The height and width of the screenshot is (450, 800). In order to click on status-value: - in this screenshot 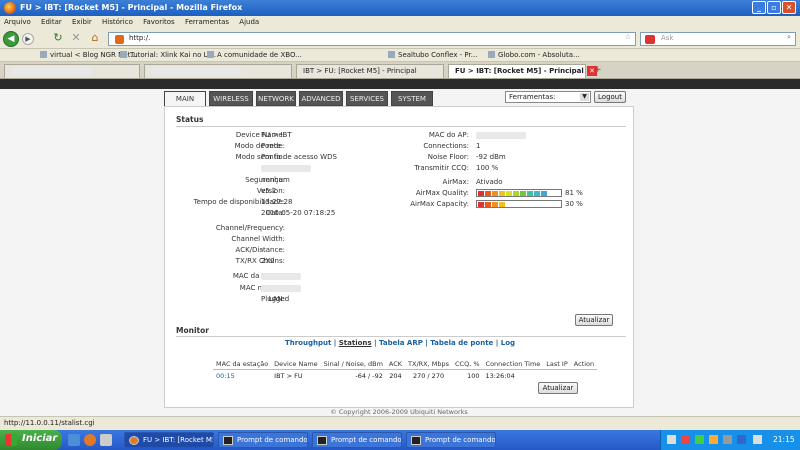, I will do `click(262, 250)`.